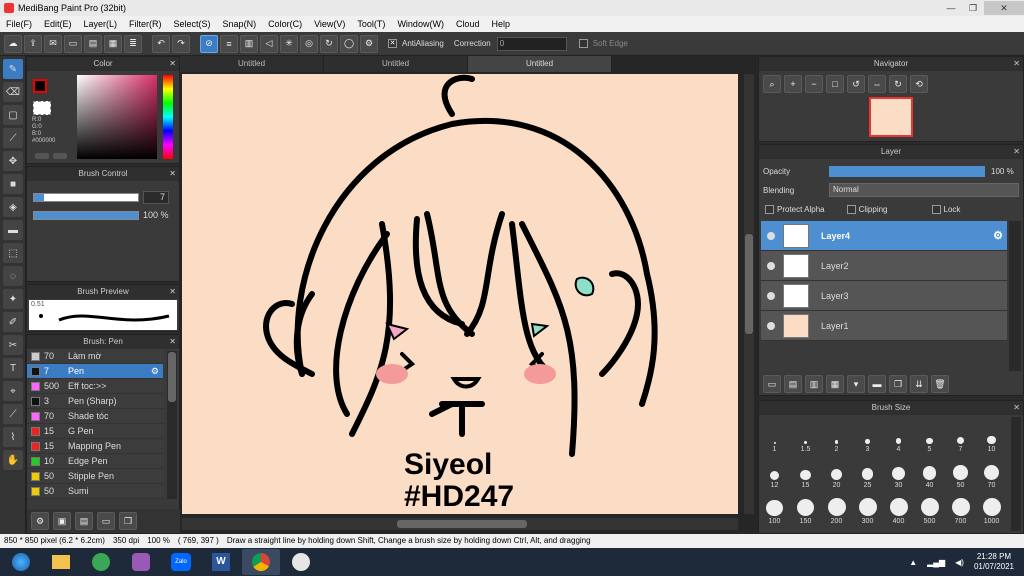  Describe the element at coordinates (774, 471) in the screenshot. I see `brush-size-option: 12` at that location.